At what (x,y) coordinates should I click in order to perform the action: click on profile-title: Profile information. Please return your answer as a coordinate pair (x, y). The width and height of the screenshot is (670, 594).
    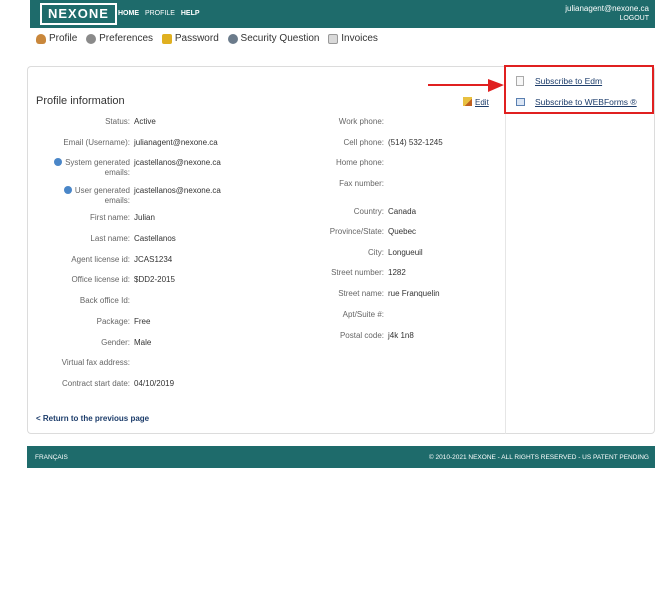
    Looking at the image, I should click on (80, 101).